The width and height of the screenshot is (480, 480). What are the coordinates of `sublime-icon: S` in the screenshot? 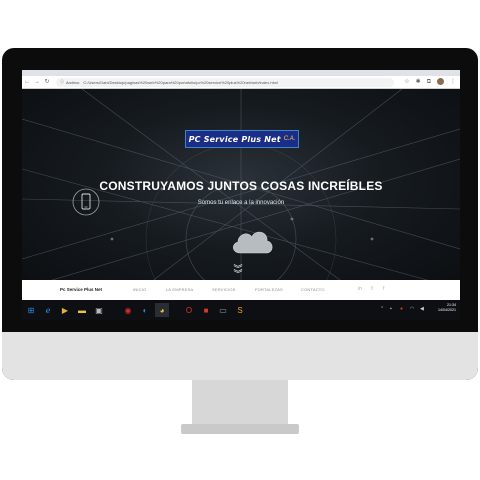 It's located at (240, 310).